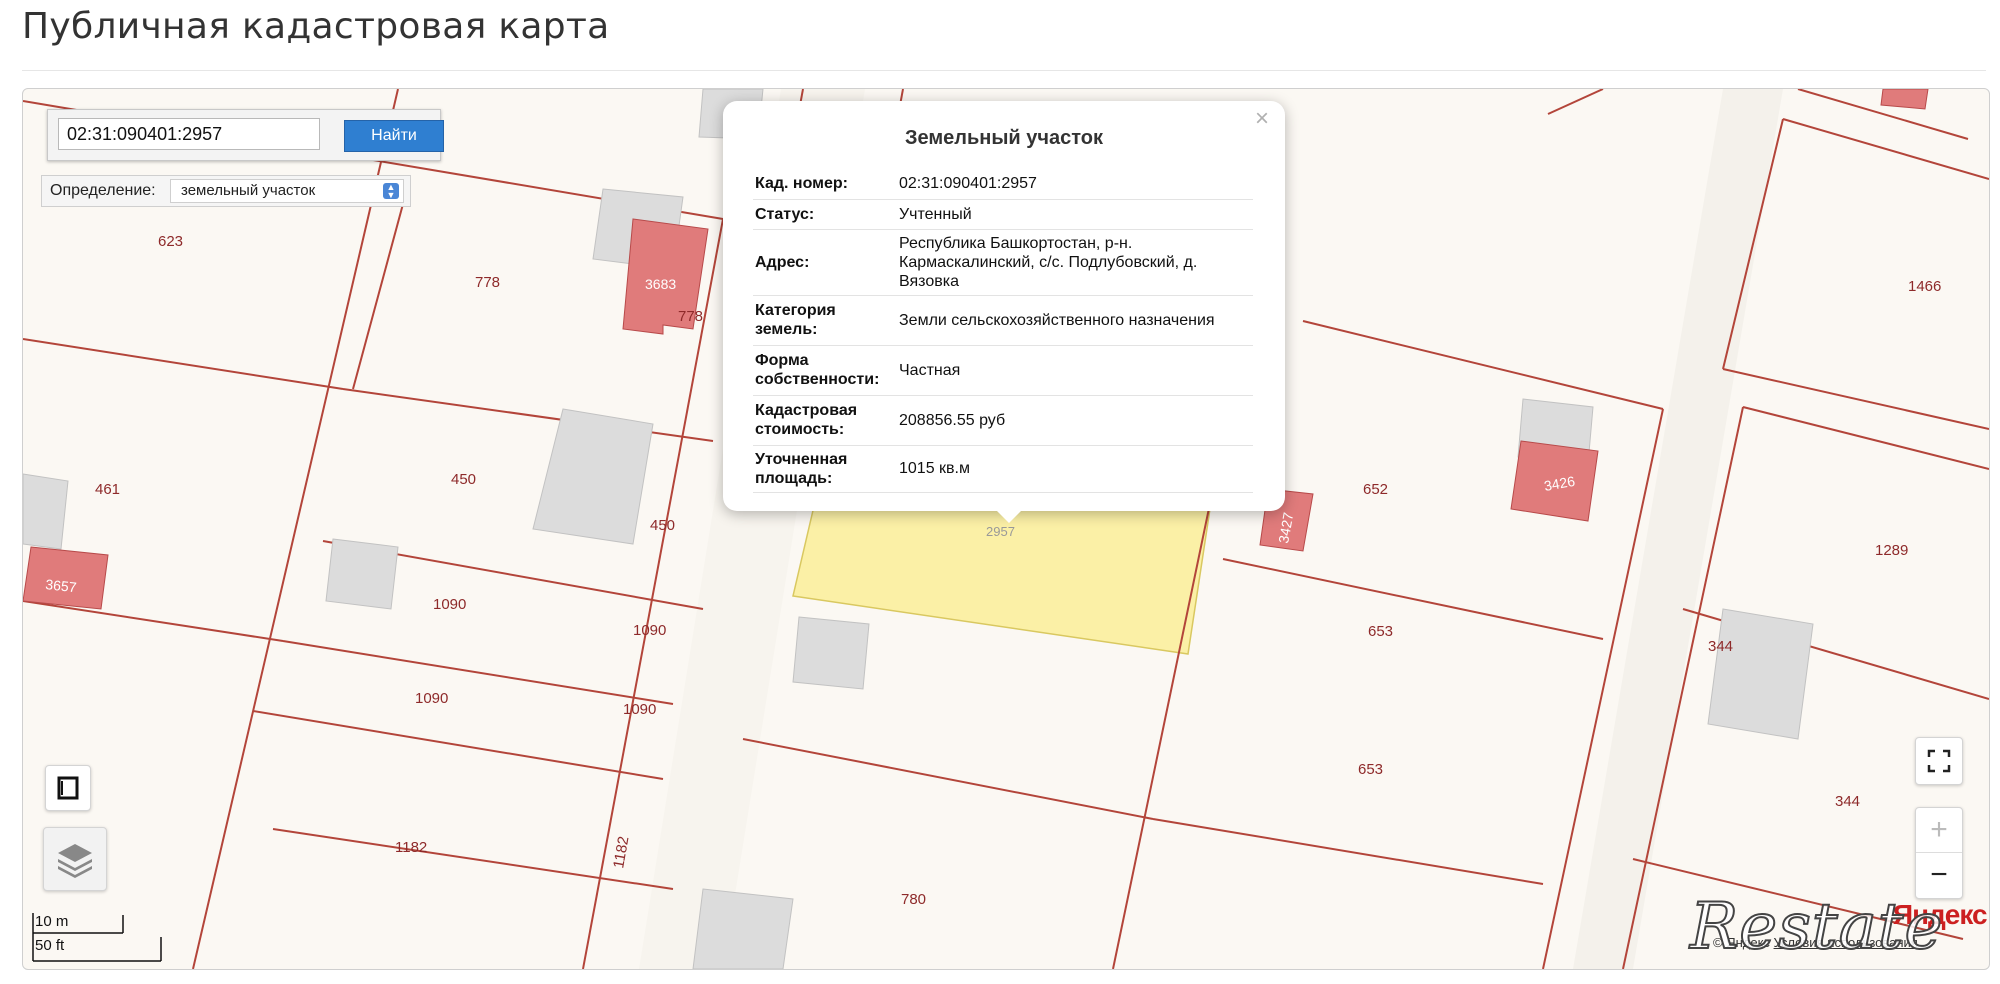  I want to click on restate-watermark: Restate, so click(1816, 927).